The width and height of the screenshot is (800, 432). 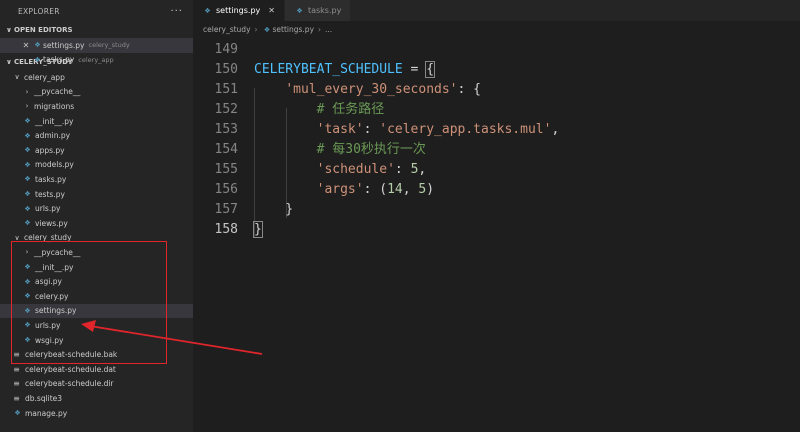 What do you see at coordinates (324, 10) in the screenshot?
I see `tab-label: tasks.py` at bounding box center [324, 10].